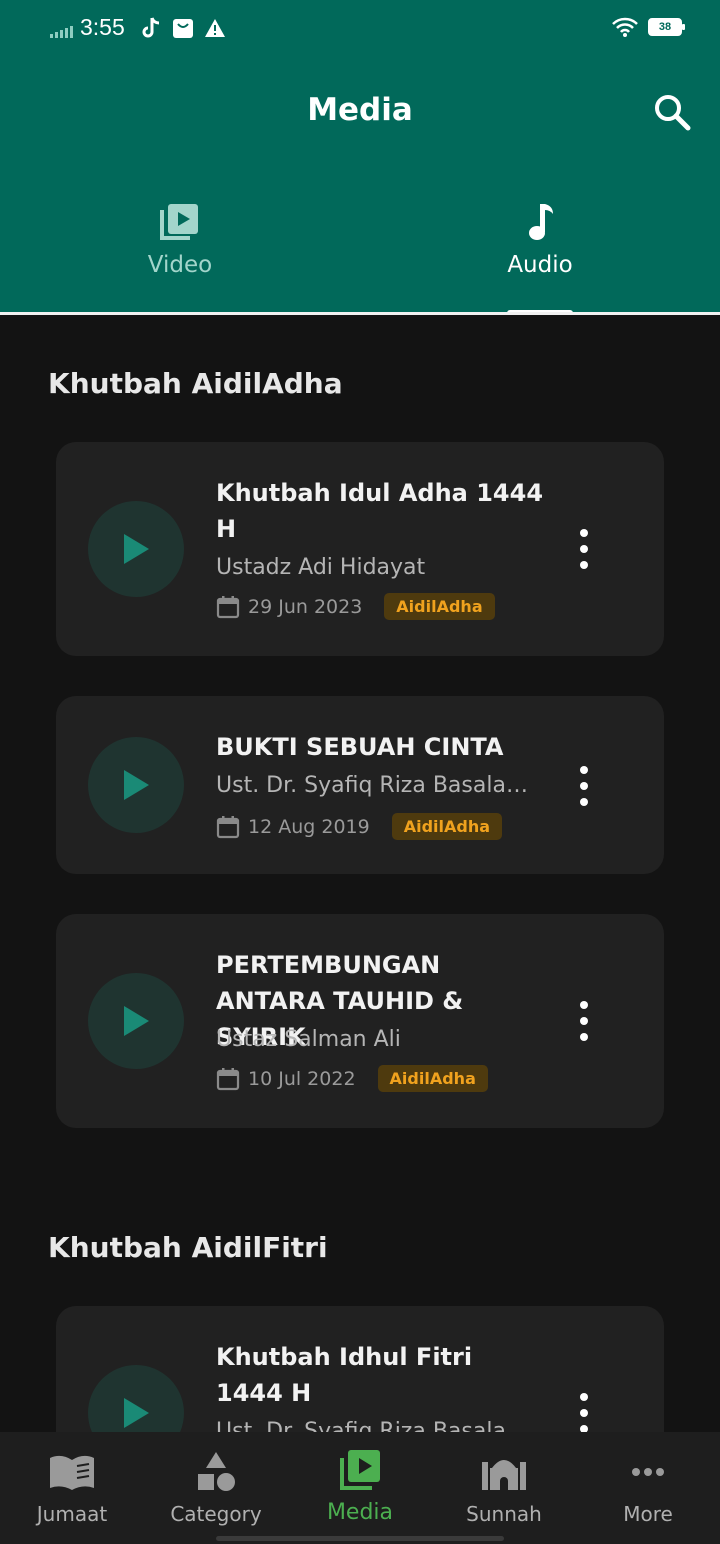 The width and height of the screenshot is (720, 1544). What do you see at coordinates (666, 27) in the screenshot?
I see `battery-icon: 38` at bounding box center [666, 27].